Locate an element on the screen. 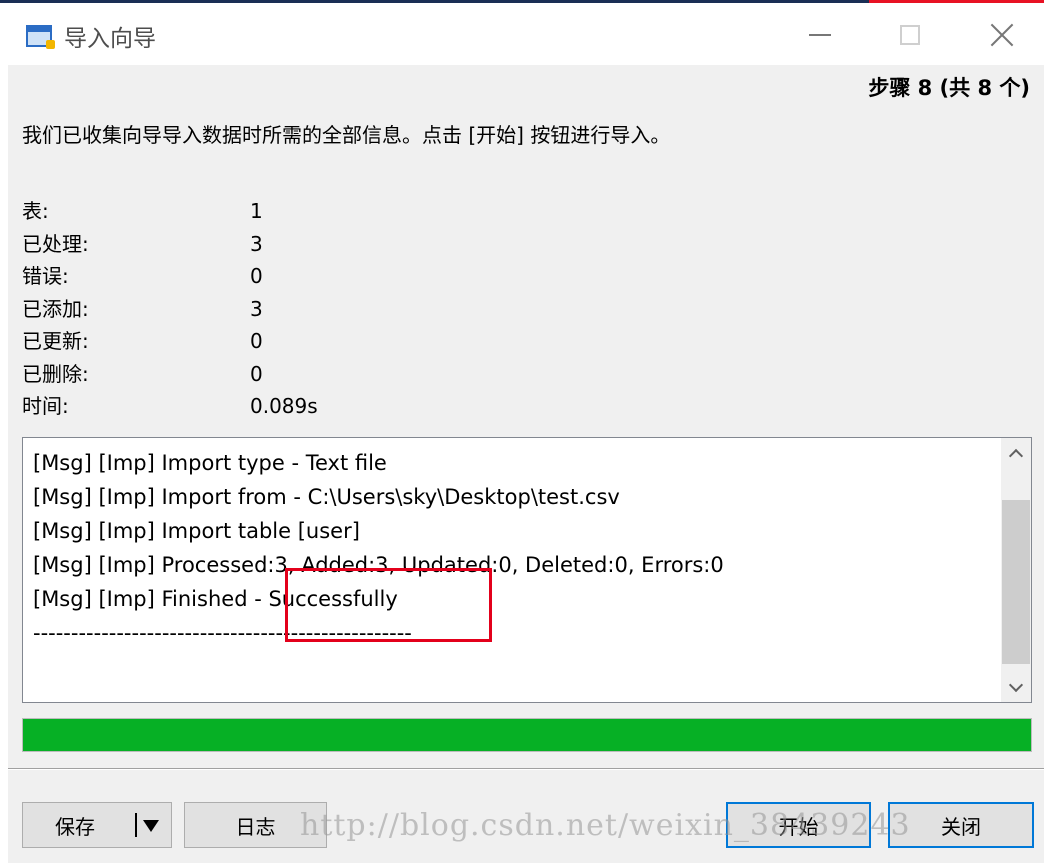  separator is located at coordinates (526, 769).